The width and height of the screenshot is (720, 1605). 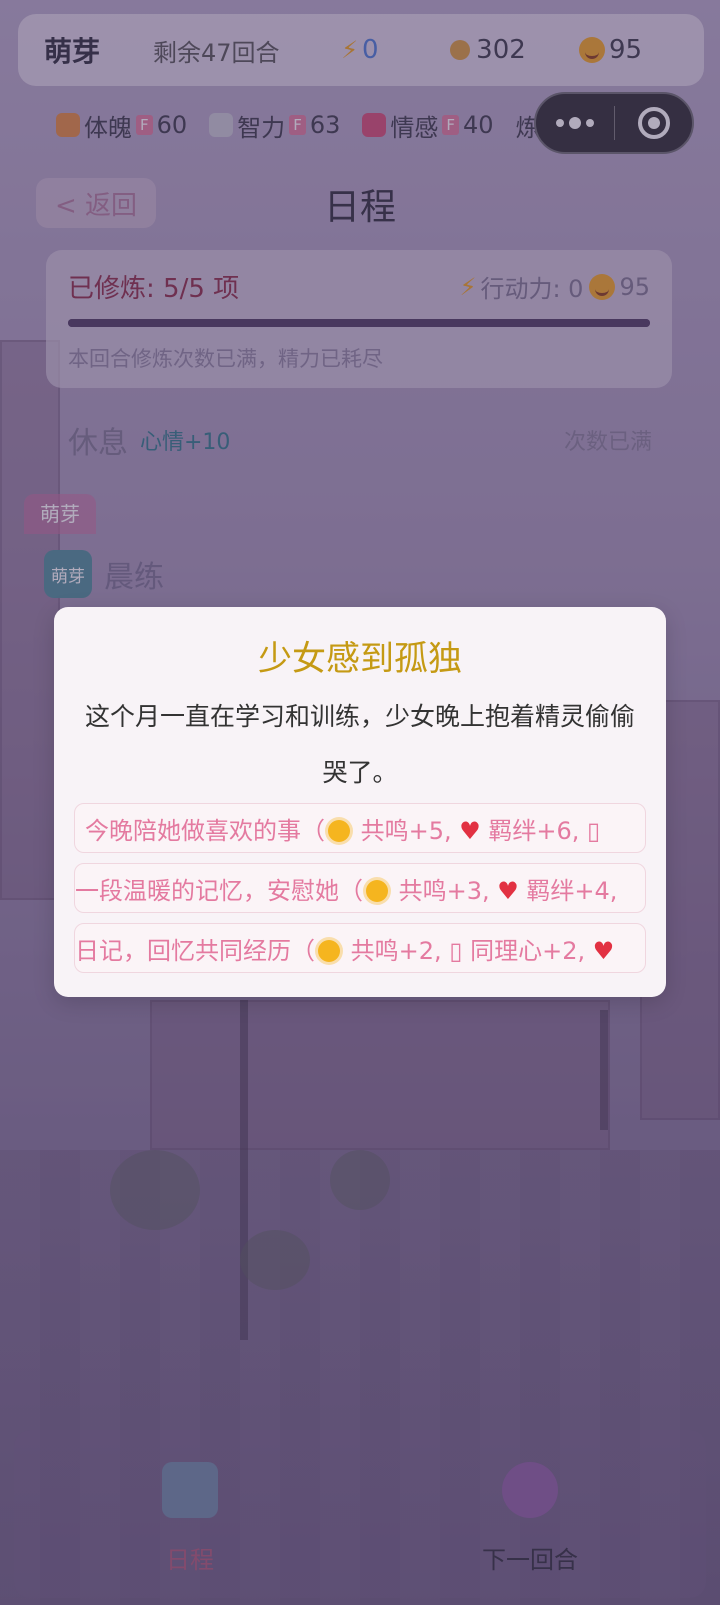 I want to click on choice-option-3: 日记，回忆共同经历（ 共鸣+2, ▯ 同理心+2, ♥, so click(x=360, y=948).